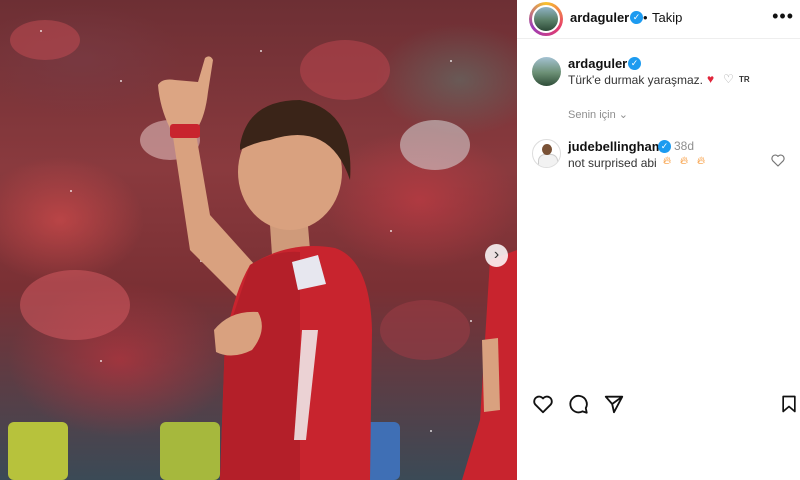  I want to click on comment-age: 38d, so click(684, 146).